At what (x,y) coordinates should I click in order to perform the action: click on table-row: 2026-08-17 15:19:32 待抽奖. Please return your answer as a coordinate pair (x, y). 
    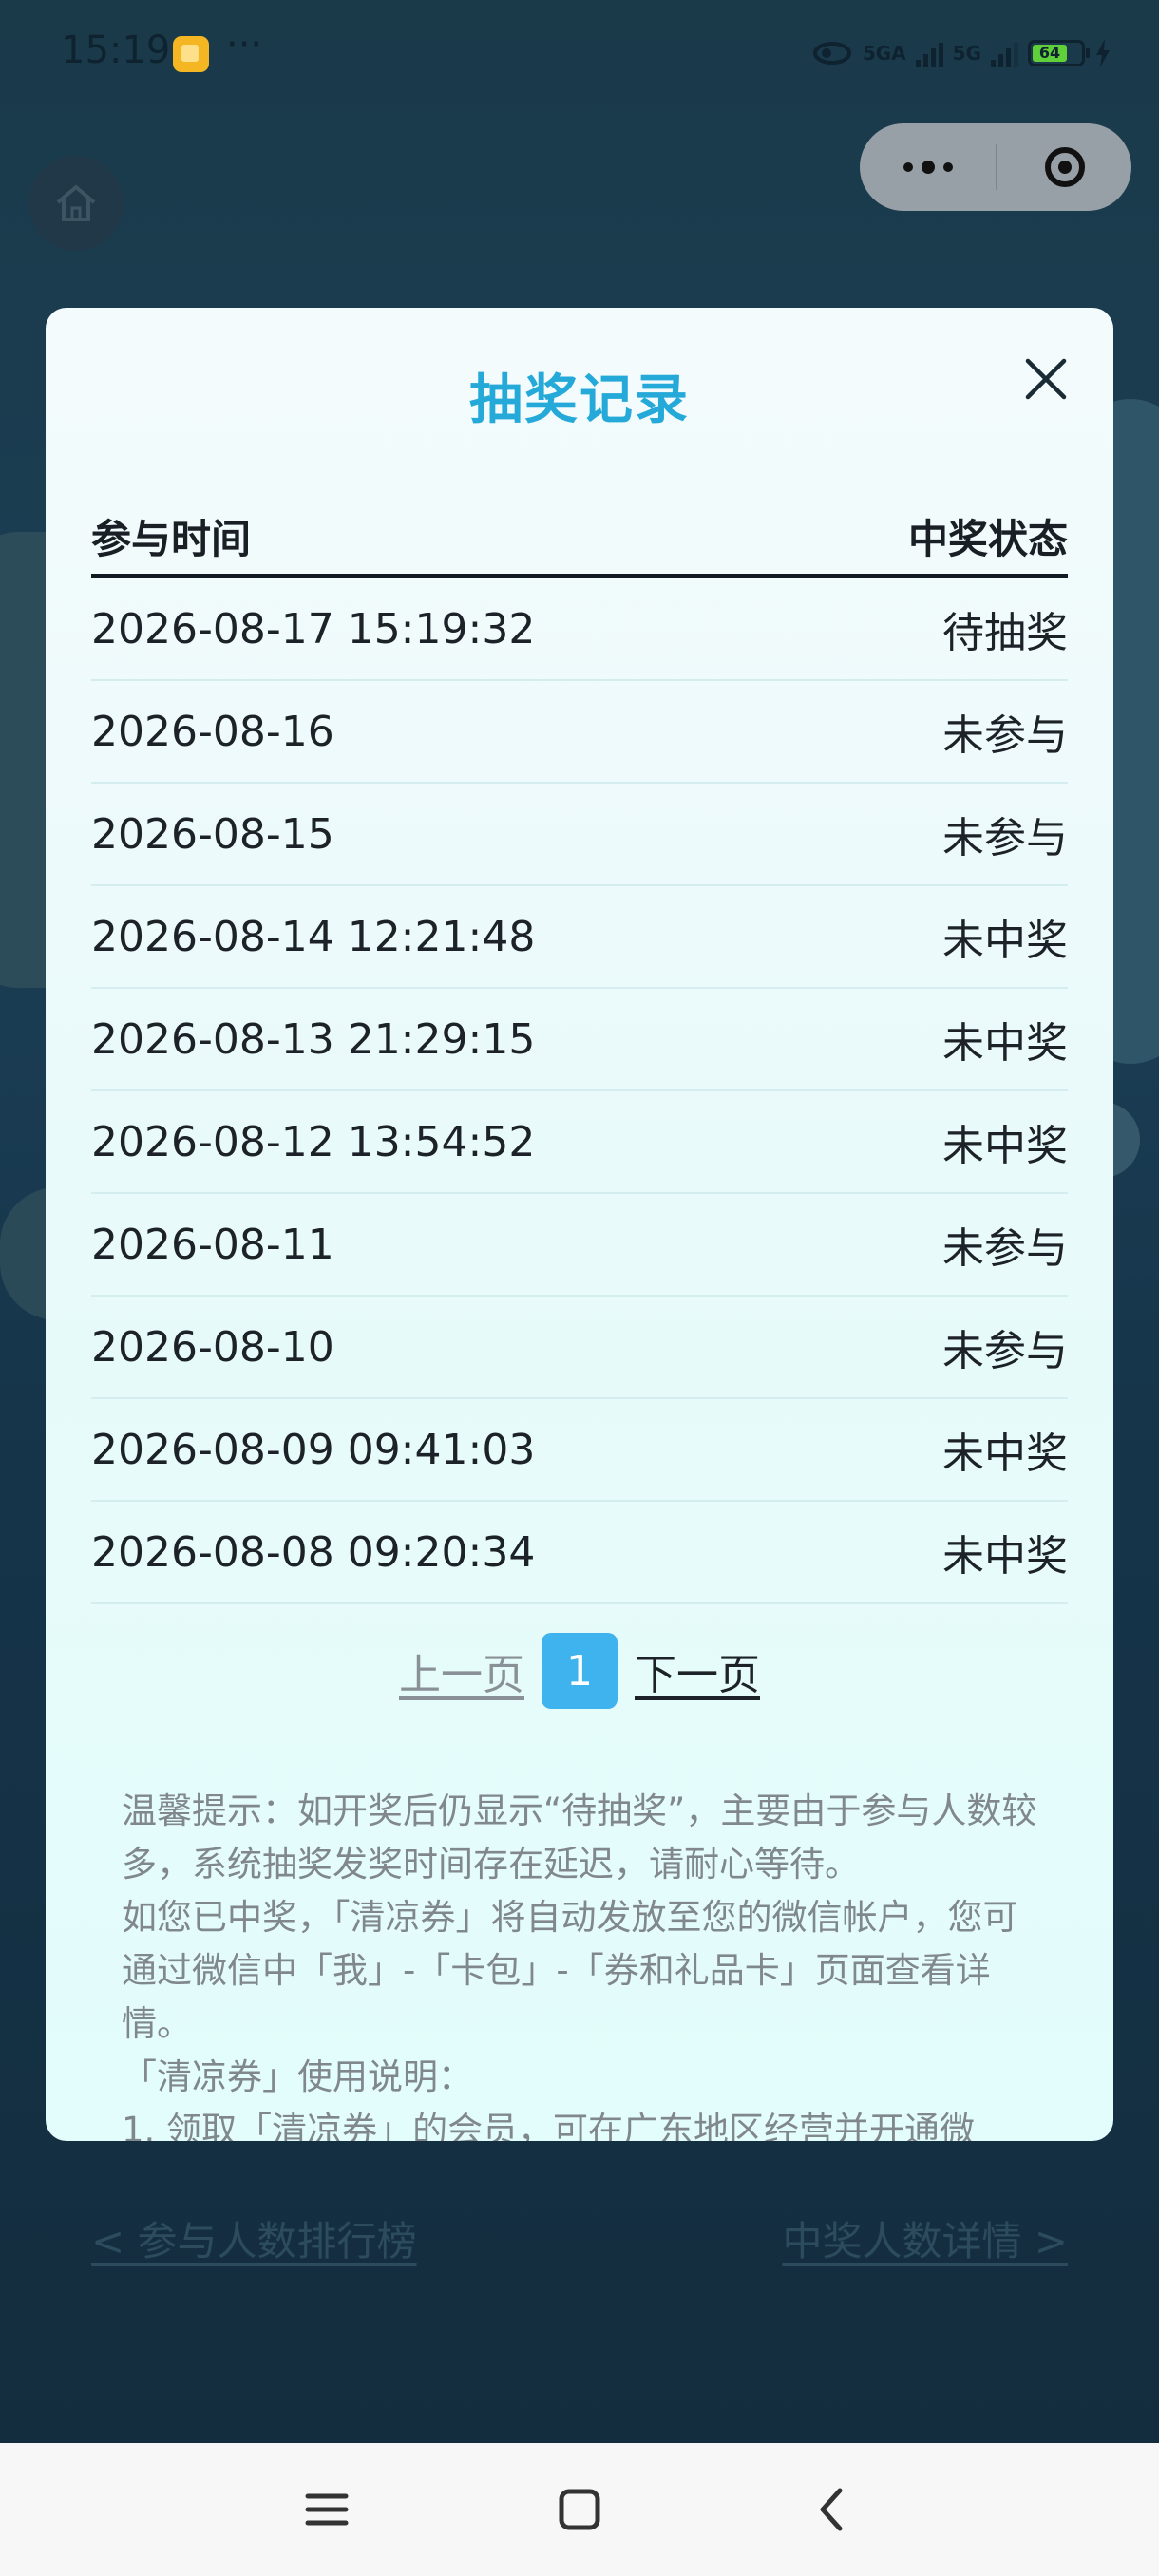
    Looking at the image, I should click on (579, 629).